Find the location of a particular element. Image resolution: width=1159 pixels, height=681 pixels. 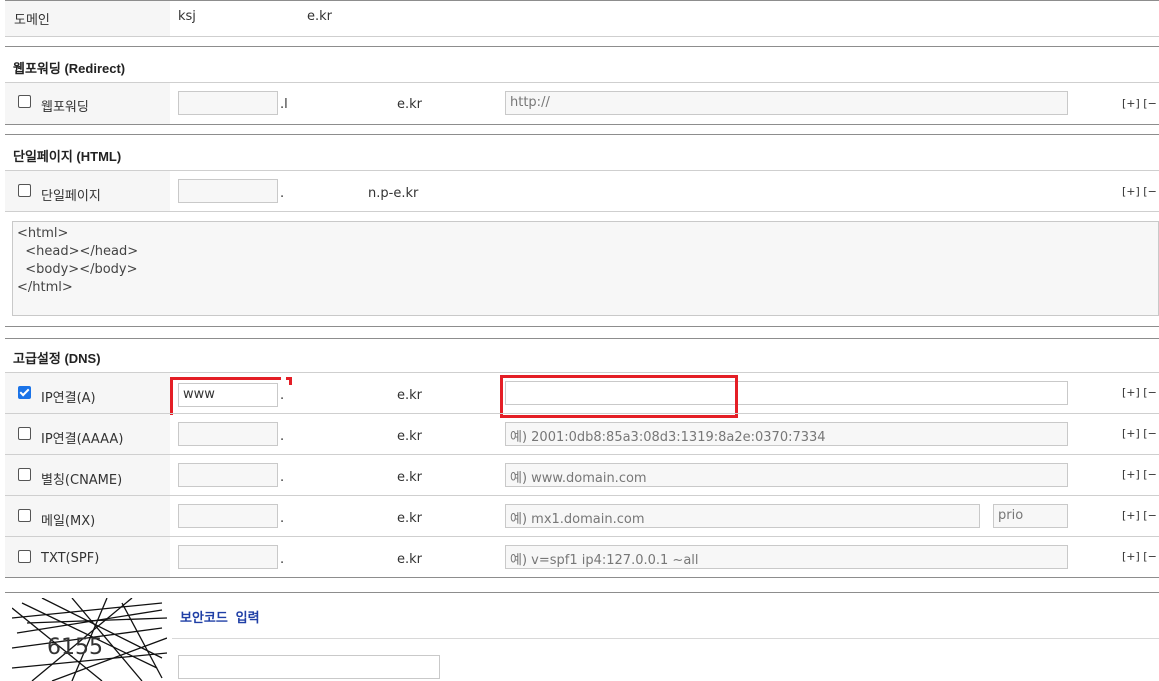

dns-mx-target-placeholder: 예) mx1.domain.com is located at coordinates (577, 519).